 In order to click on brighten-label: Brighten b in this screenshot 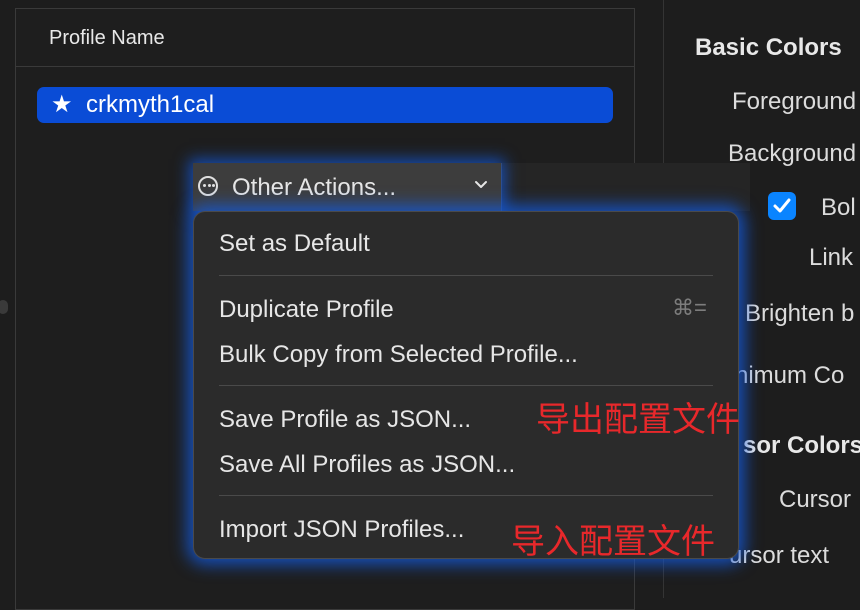, I will do `click(800, 313)`.